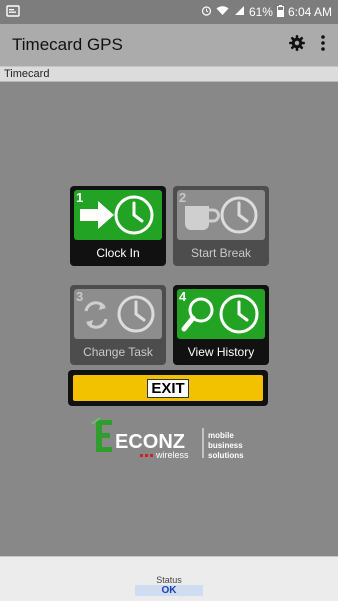 This screenshot has width=338, height=601. Describe the element at coordinates (222, 12) in the screenshot. I see `wifi-icon` at that location.